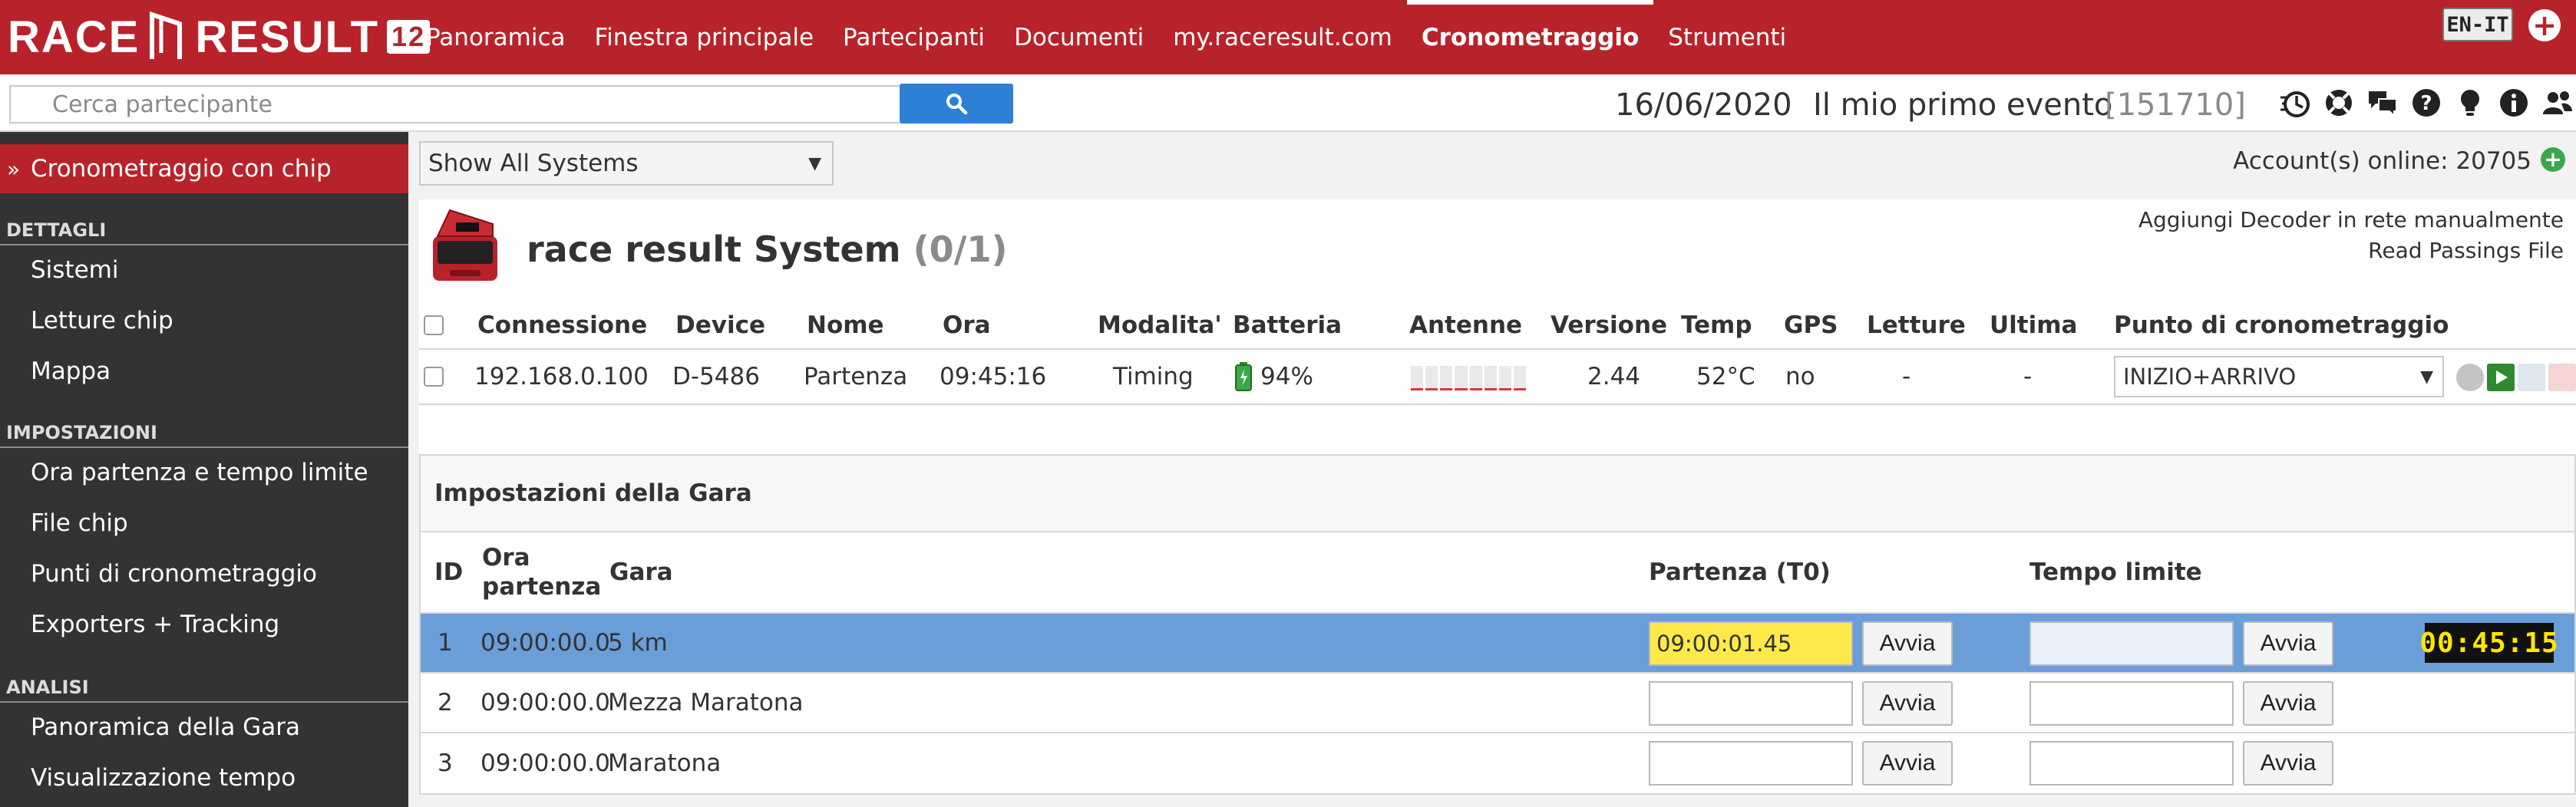  I want to click on row-checkbox, so click(434, 377).